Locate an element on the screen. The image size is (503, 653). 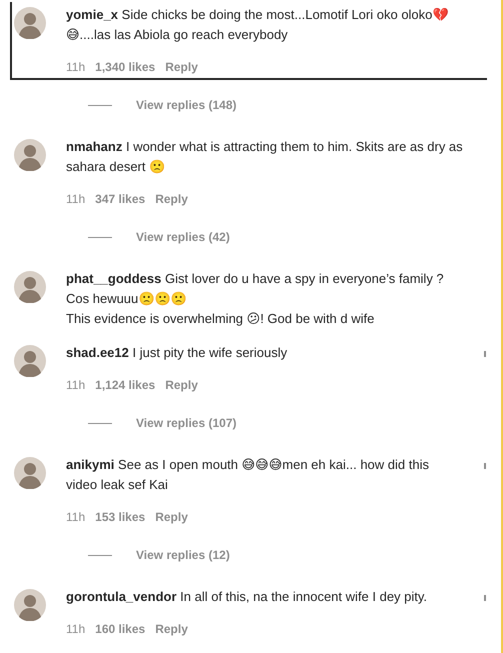
comment-text: nmahanz I wonder what is attracting them to him. Skits are as dry as sahara desert 🙁 is located at coordinates (265, 157).